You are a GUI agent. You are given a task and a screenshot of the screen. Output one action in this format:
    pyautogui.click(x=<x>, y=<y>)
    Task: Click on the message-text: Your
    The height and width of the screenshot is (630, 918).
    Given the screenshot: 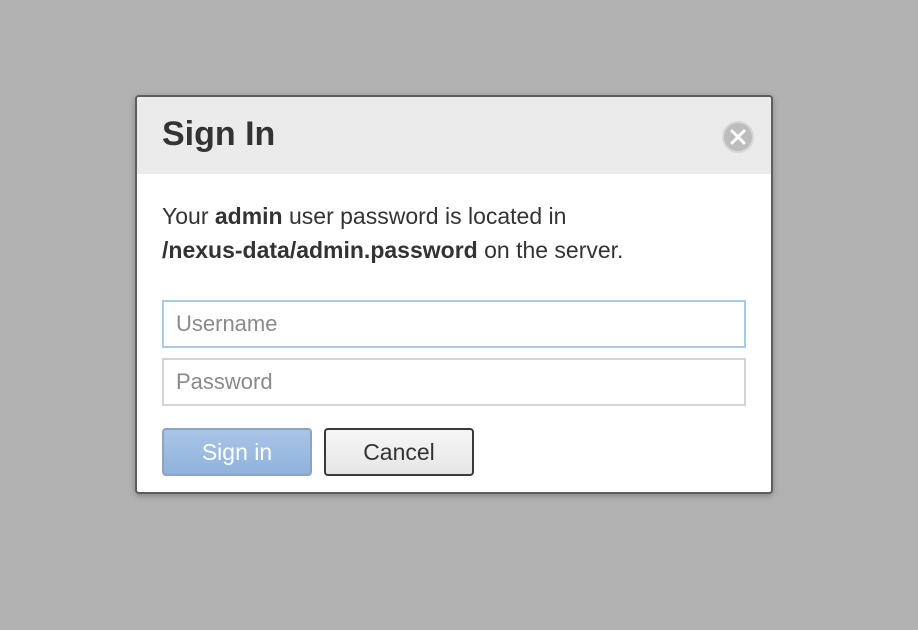 What is the action you would take?
    pyautogui.click(x=188, y=216)
    